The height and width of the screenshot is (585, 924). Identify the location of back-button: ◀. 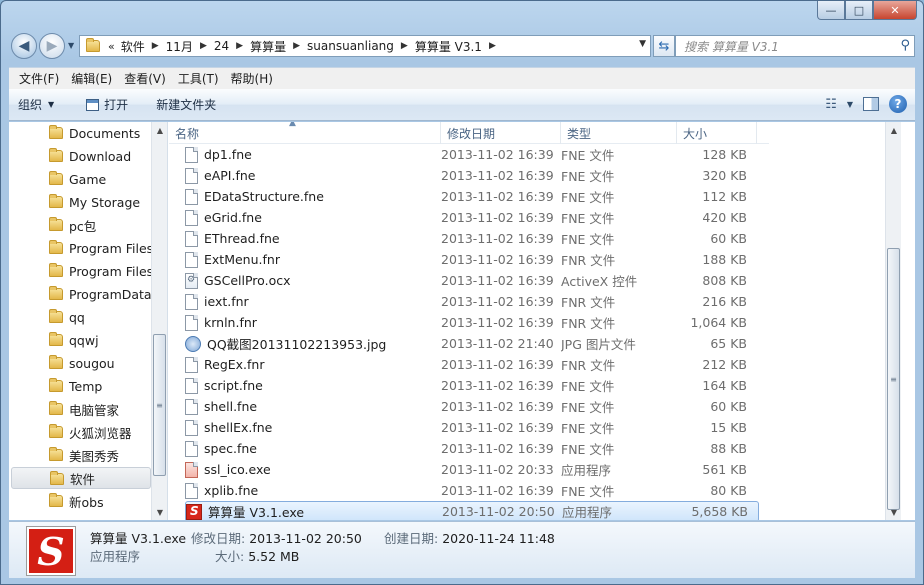
(24, 46).